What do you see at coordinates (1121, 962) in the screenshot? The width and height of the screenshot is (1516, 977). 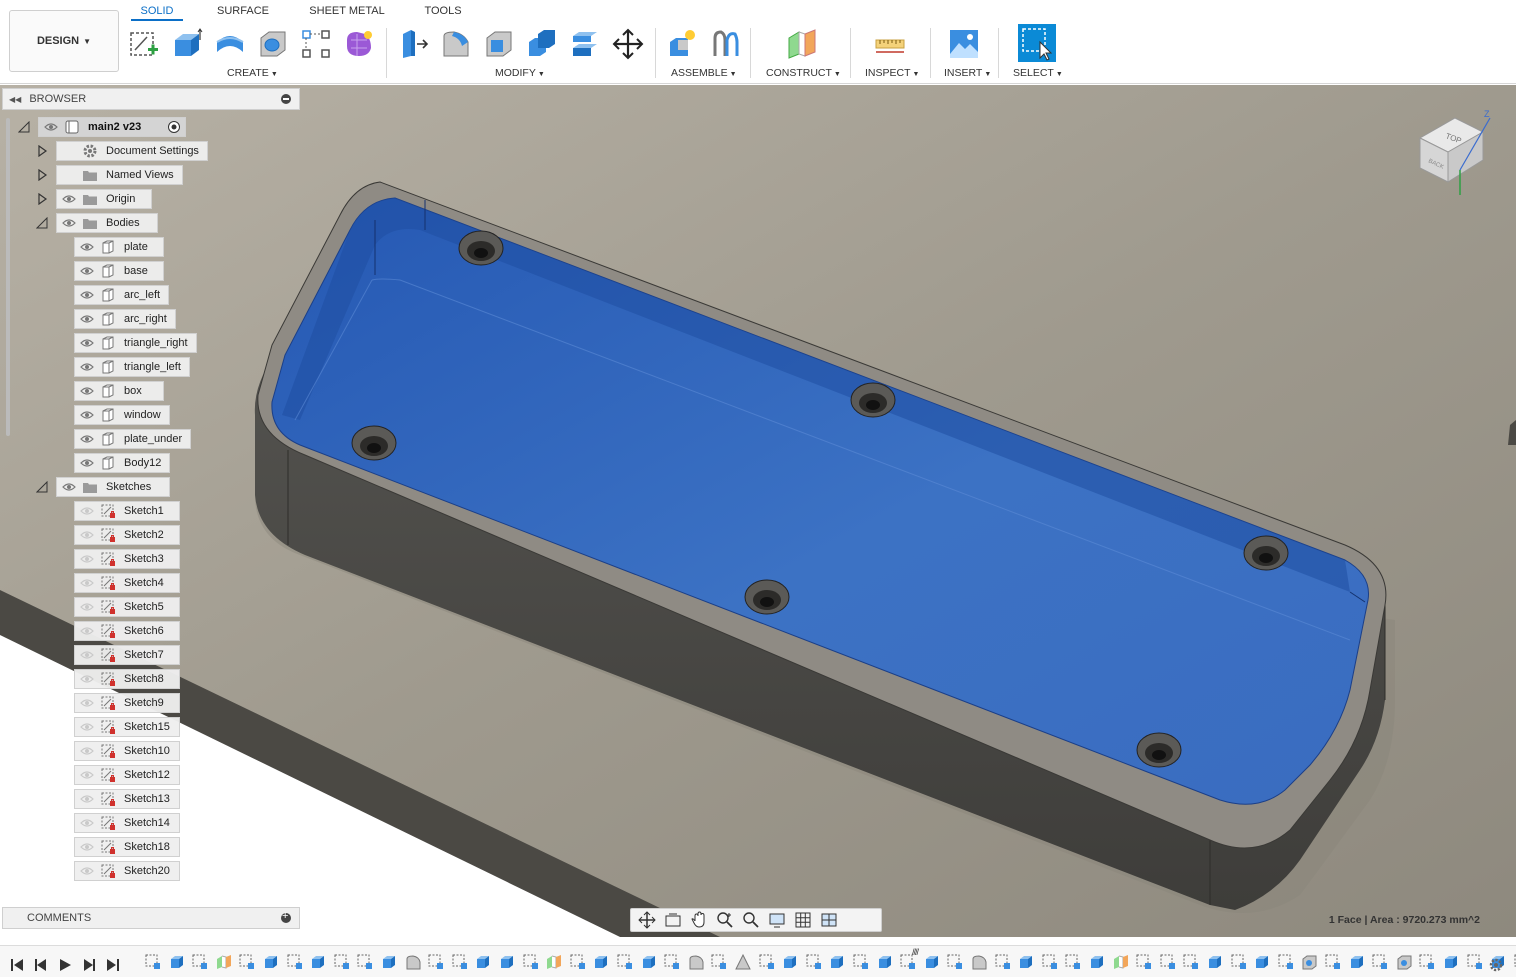 I see `timeline-construct-icon` at bounding box center [1121, 962].